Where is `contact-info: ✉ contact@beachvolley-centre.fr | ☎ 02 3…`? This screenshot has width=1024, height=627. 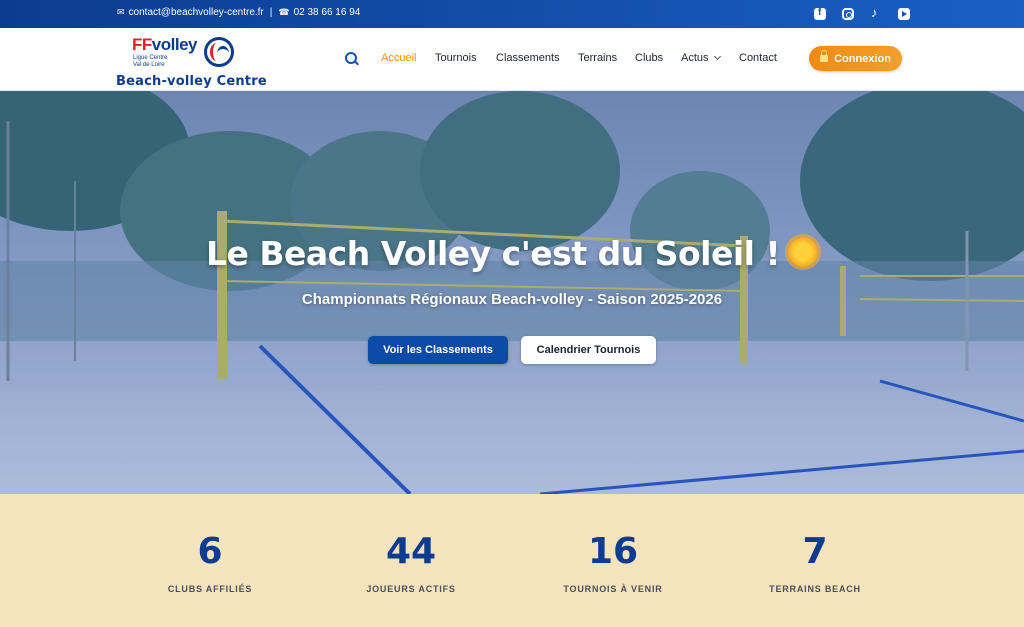
contact-info: ✉ contact@beachvolley-centre.fr | ☎ 02 3… is located at coordinates (238, 12).